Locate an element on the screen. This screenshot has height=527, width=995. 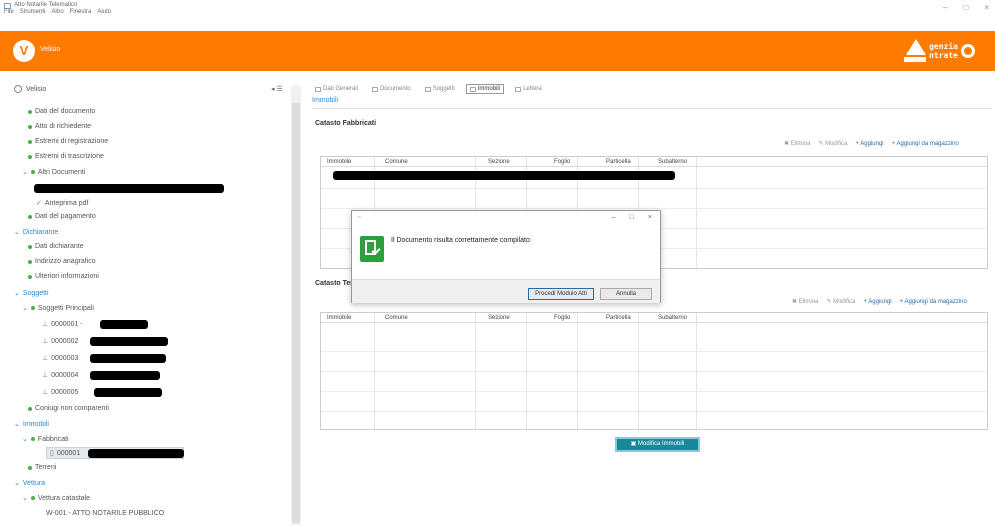
tree-item-fabbricato-1: ▯ 000001 is located at coordinates (65, 453).